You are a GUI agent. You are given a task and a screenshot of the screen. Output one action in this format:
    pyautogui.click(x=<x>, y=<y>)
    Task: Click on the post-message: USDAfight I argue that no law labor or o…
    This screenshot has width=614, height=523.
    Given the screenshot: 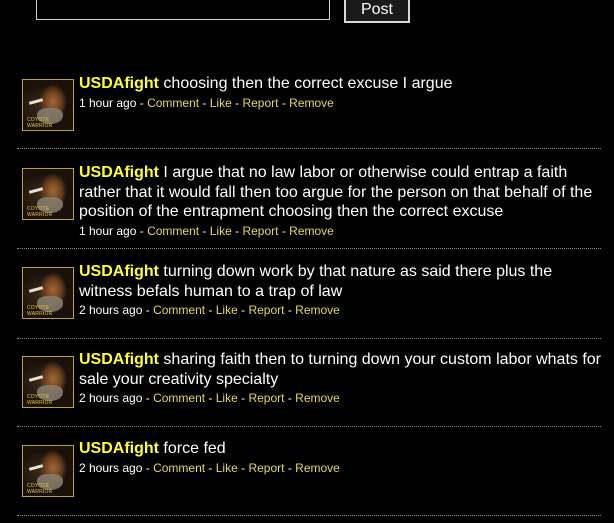 What is the action you would take?
    pyautogui.click(x=340, y=192)
    